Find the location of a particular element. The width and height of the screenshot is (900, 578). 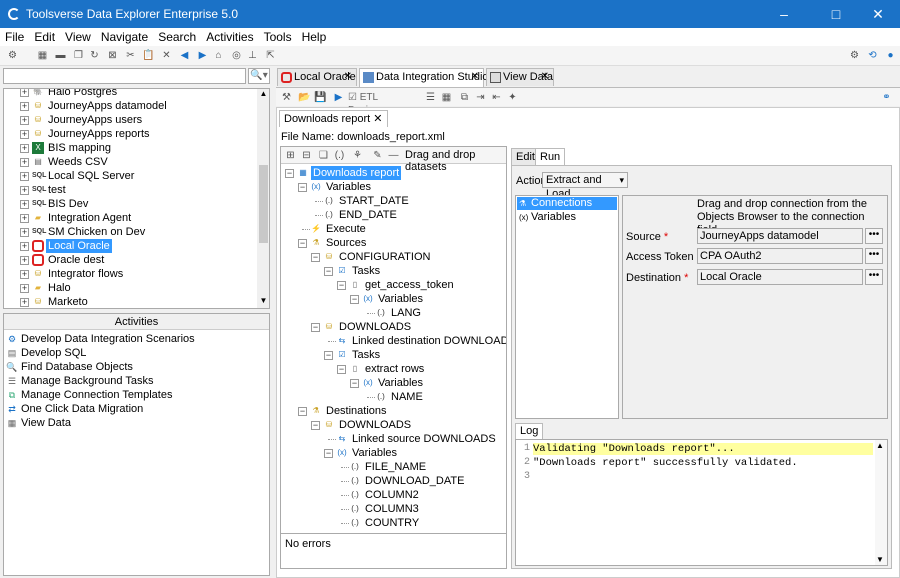

menu-edit: Edit is located at coordinates (44, 37).